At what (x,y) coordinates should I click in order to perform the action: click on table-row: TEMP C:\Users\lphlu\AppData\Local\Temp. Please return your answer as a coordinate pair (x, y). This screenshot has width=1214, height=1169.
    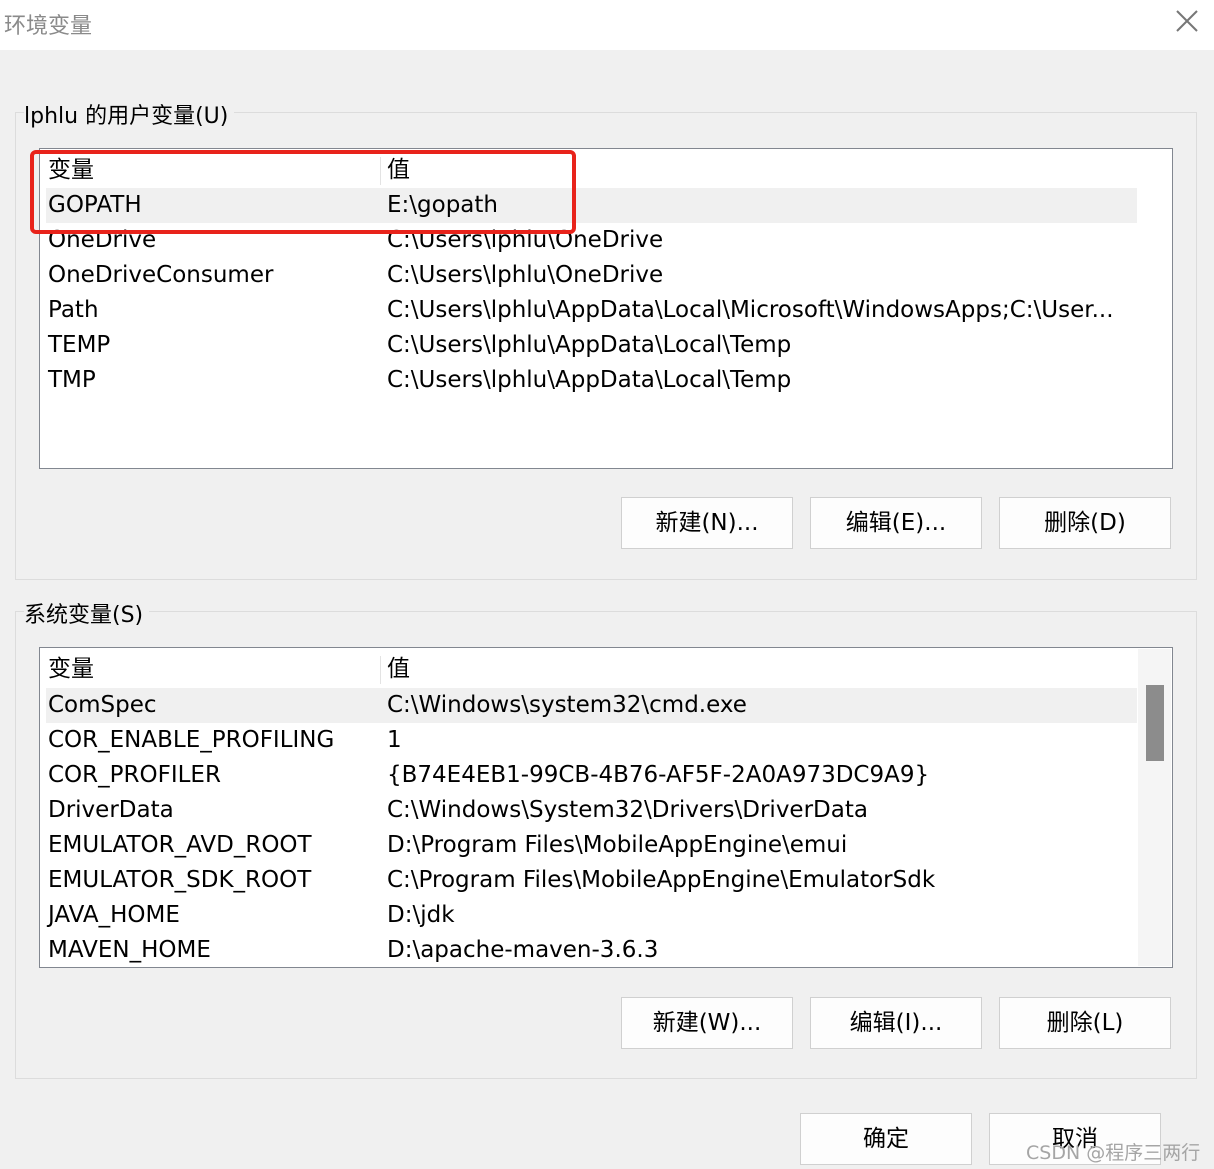
    Looking at the image, I should click on (591, 345).